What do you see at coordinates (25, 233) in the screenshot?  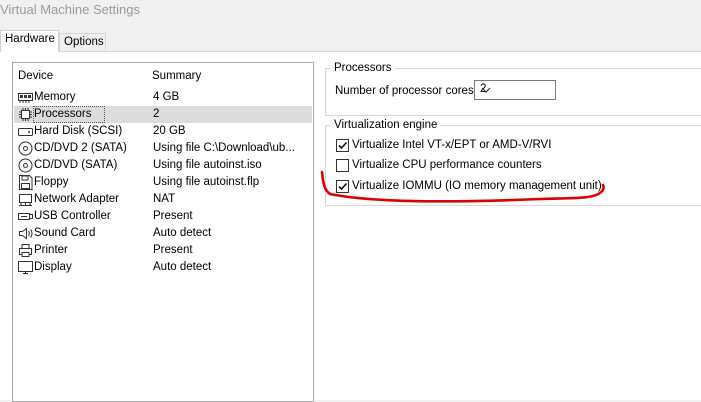 I see `sound-icon` at bounding box center [25, 233].